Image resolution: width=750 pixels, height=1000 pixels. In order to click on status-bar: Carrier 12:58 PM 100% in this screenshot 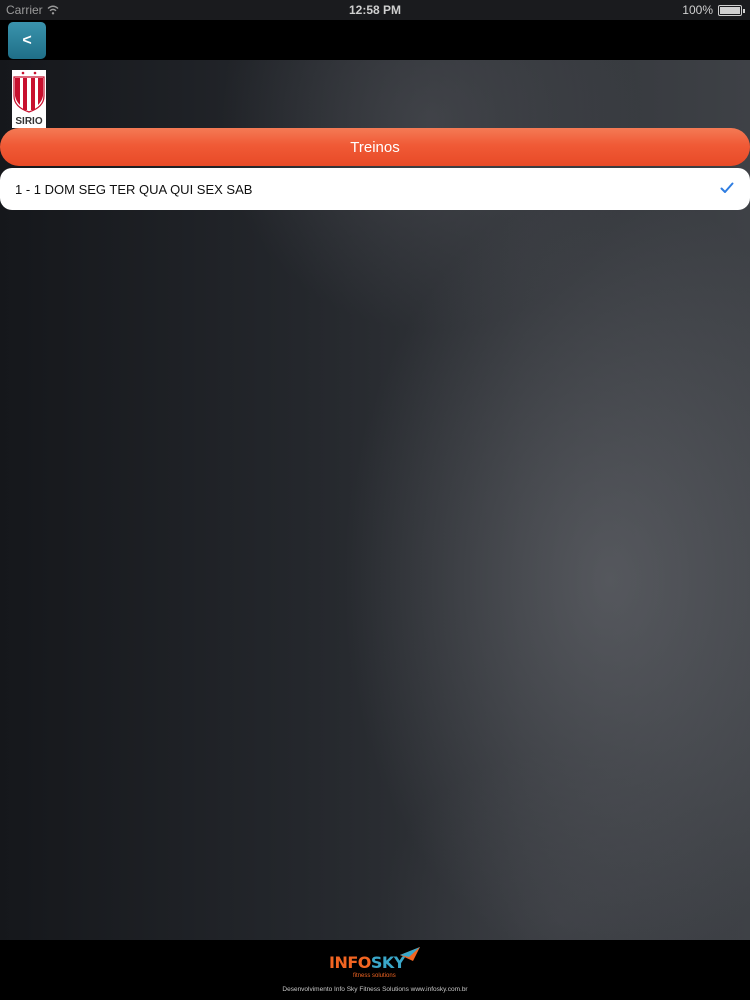, I will do `click(375, 10)`.